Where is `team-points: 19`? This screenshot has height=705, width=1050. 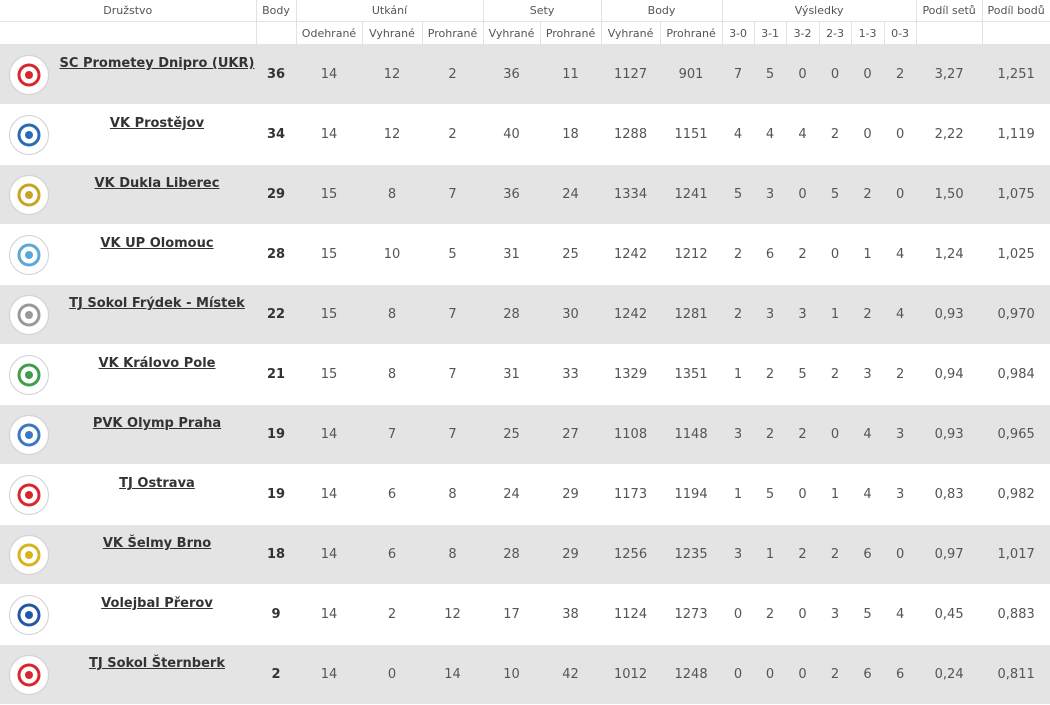 team-points: 19 is located at coordinates (276, 434).